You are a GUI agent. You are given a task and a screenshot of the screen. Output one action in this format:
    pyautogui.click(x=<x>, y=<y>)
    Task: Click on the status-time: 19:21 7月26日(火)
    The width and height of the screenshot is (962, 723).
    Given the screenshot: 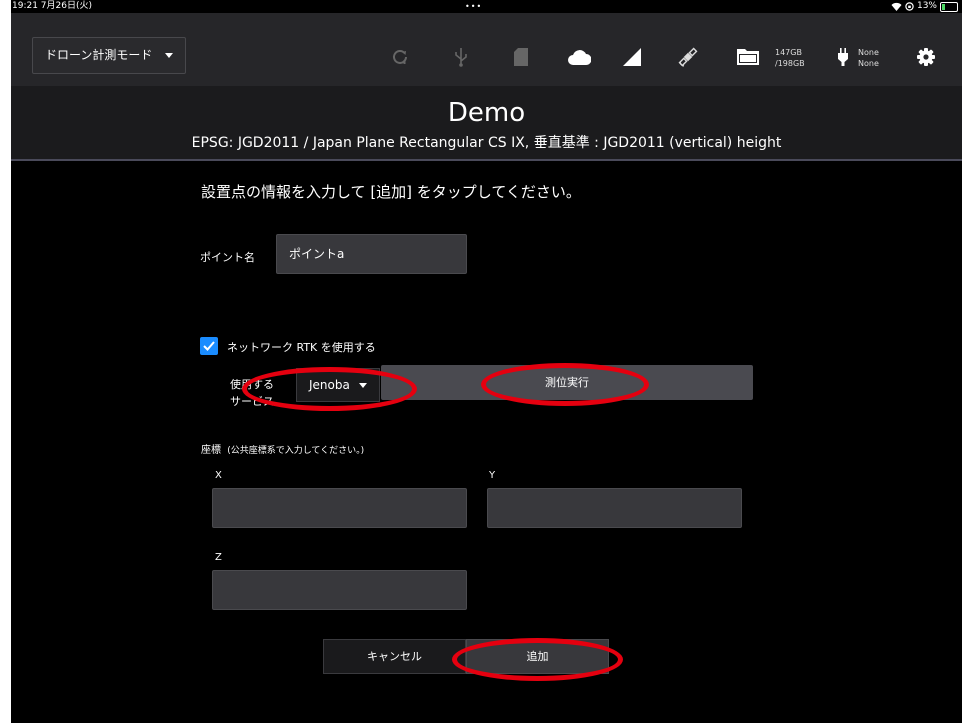 What is the action you would take?
    pyautogui.click(x=52, y=6)
    